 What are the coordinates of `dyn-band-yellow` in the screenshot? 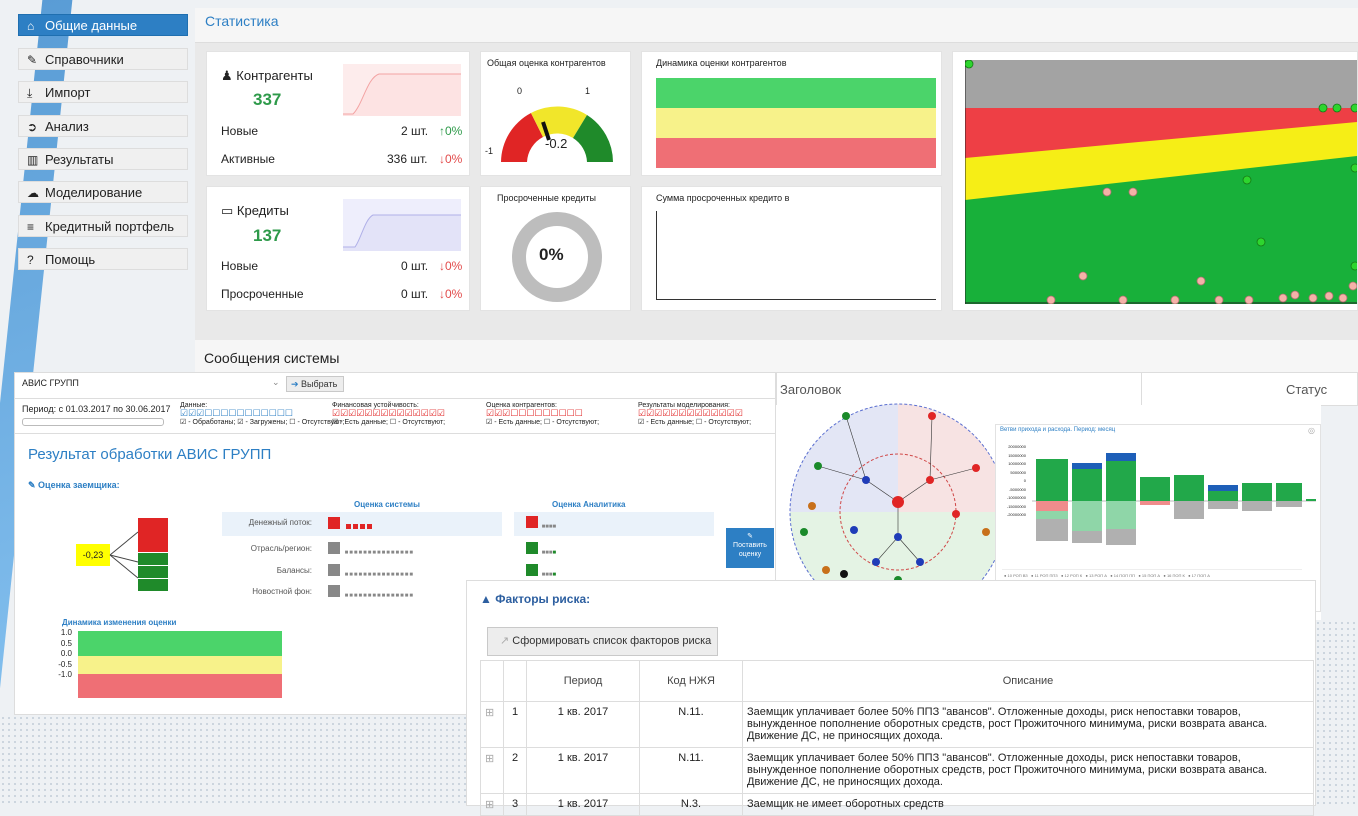 It's located at (180, 665).